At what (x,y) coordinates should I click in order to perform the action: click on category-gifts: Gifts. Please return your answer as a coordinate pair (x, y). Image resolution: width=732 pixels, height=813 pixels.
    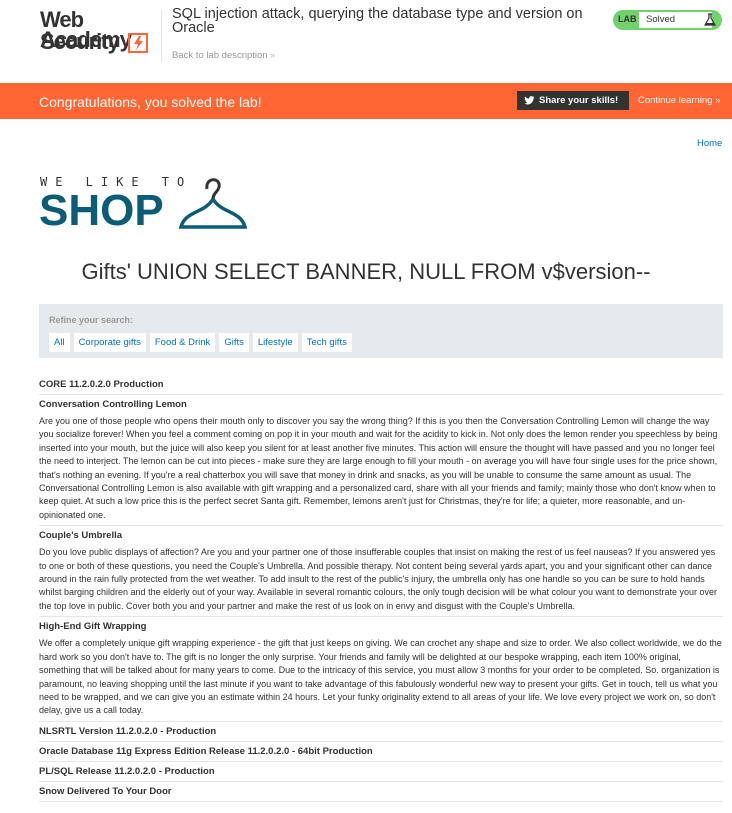
    Looking at the image, I should click on (234, 342).